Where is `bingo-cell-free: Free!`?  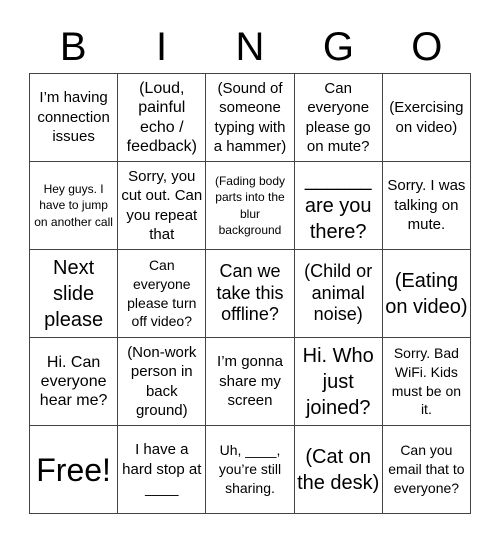 bingo-cell-free: Free! is located at coordinates (74, 470).